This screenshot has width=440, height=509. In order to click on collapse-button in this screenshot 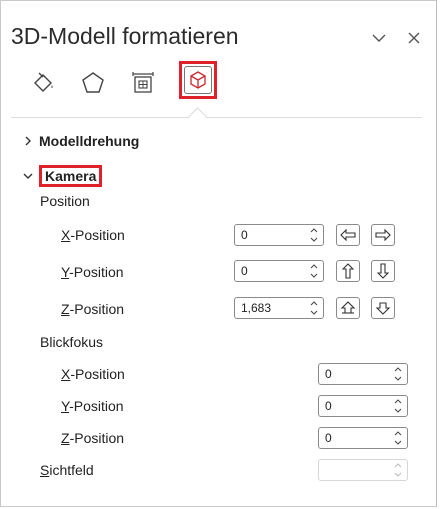, I will do `click(379, 38)`.